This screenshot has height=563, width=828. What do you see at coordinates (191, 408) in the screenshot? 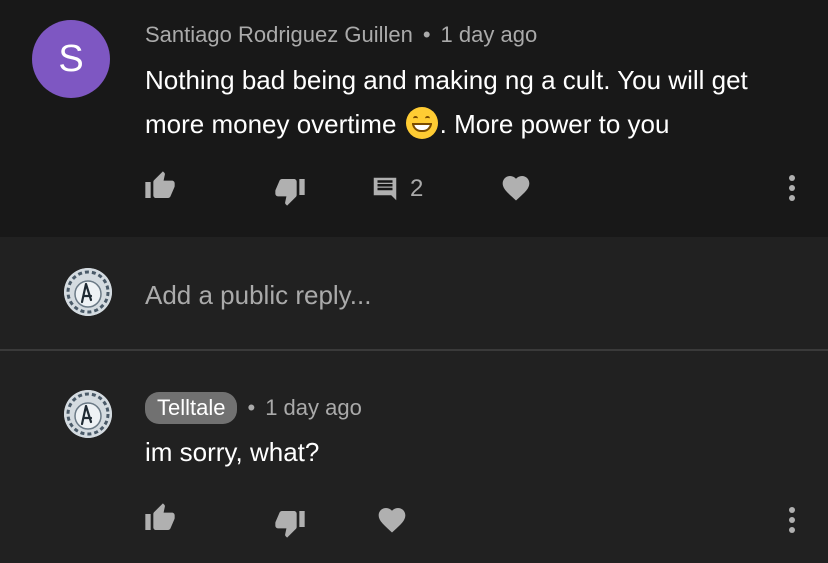
I see `reply-author-chip: Telltale` at bounding box center [191, 408].